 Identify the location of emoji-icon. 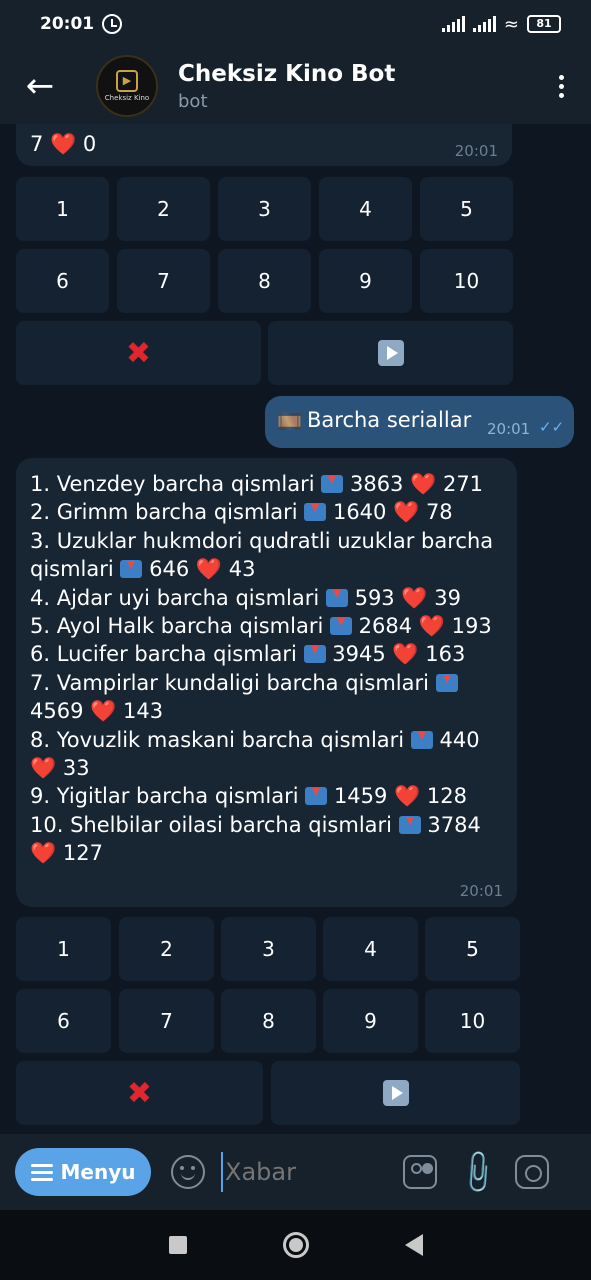
(188, 1172).